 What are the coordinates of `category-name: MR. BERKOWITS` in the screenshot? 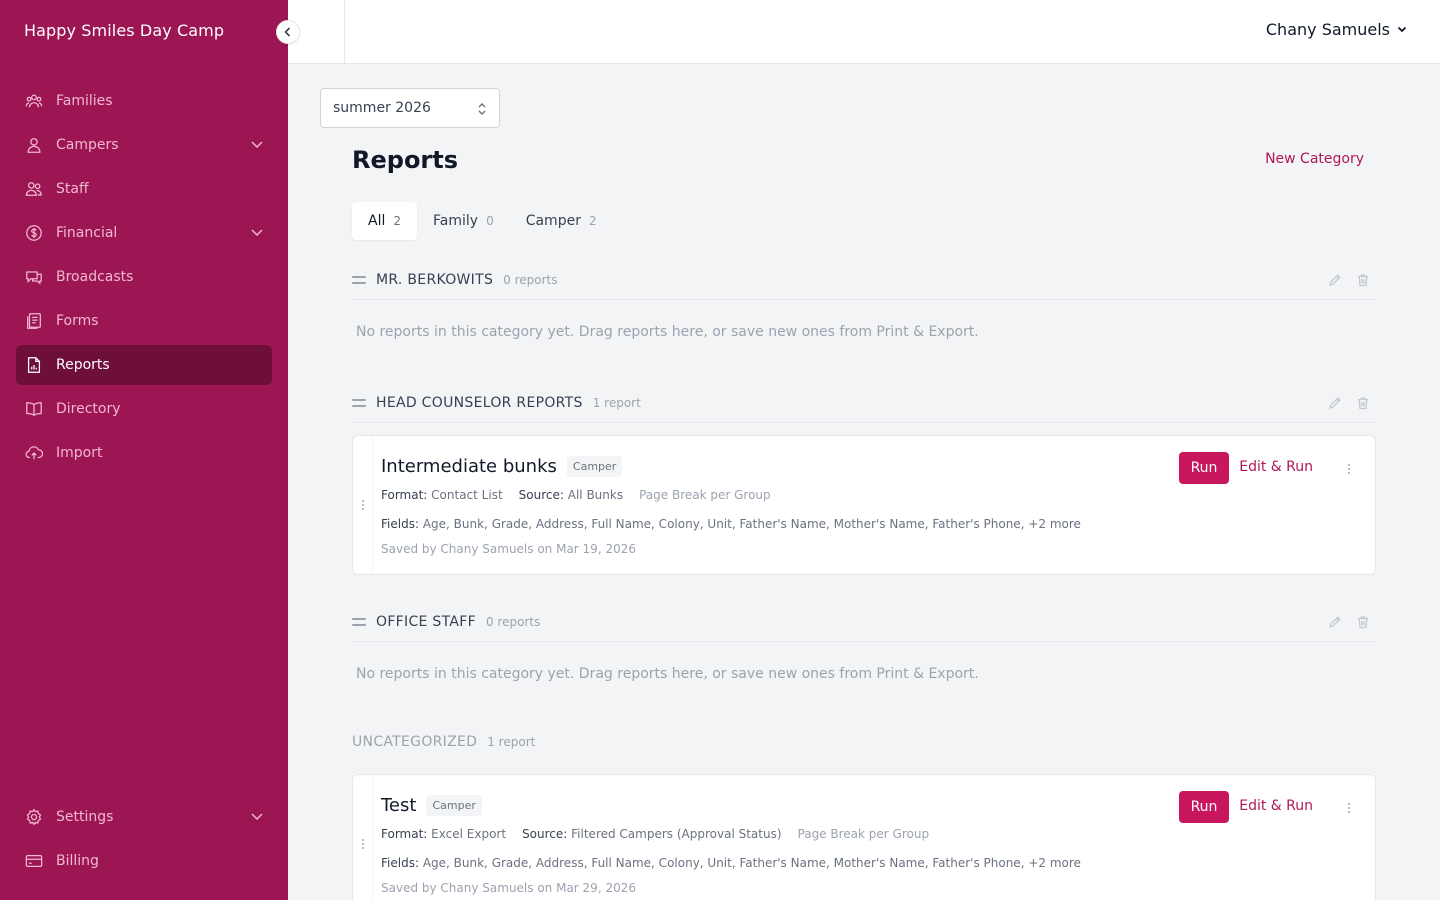 It's located at (435, 279).